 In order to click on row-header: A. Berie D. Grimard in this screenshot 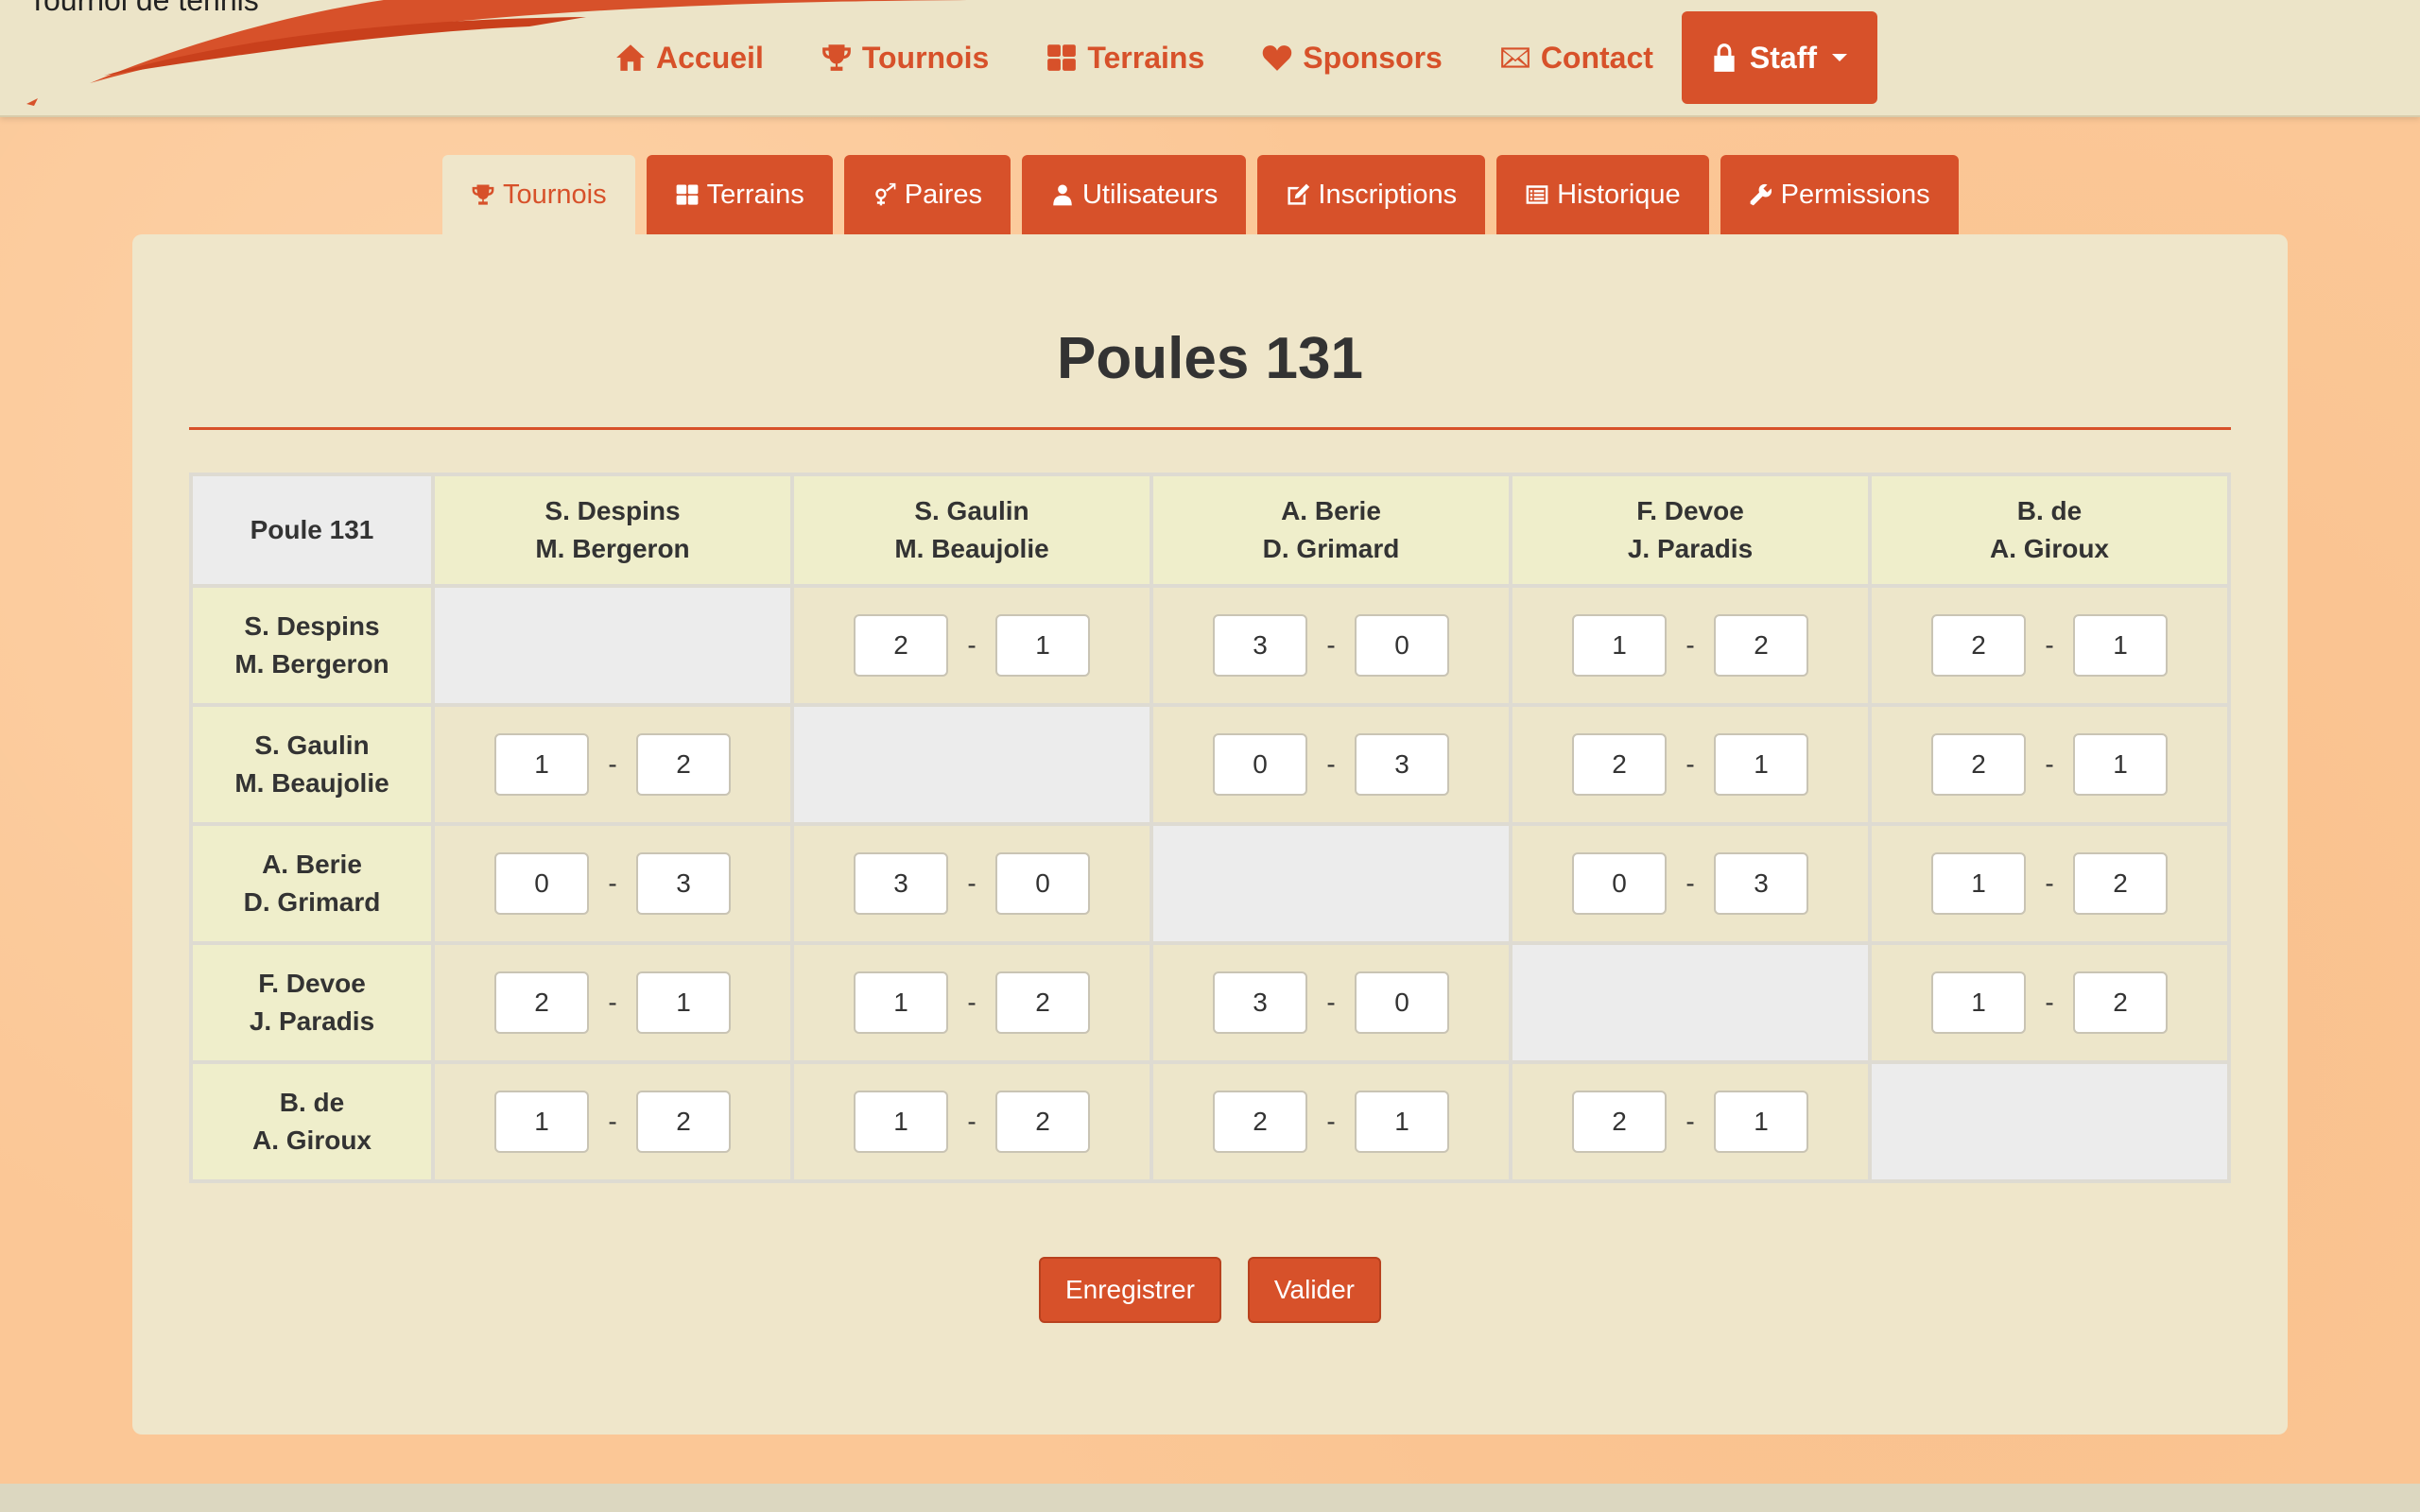, I will do `click(312, 883)`.